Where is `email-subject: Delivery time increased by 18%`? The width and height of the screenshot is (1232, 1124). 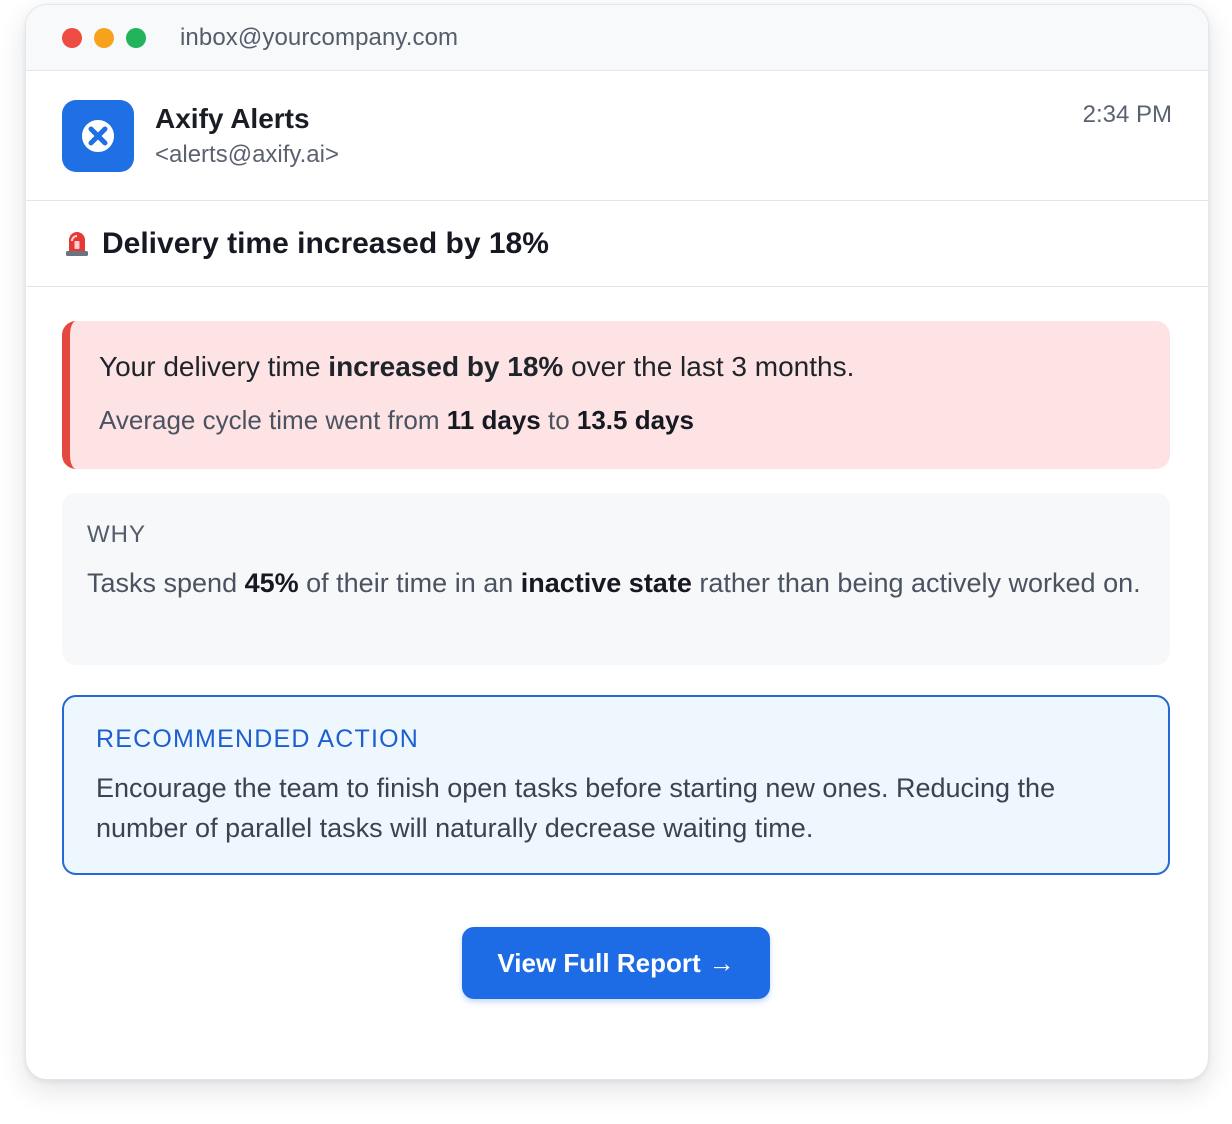 email-subject: Delivery time increased by 18% is located at coordinates (325, 243).